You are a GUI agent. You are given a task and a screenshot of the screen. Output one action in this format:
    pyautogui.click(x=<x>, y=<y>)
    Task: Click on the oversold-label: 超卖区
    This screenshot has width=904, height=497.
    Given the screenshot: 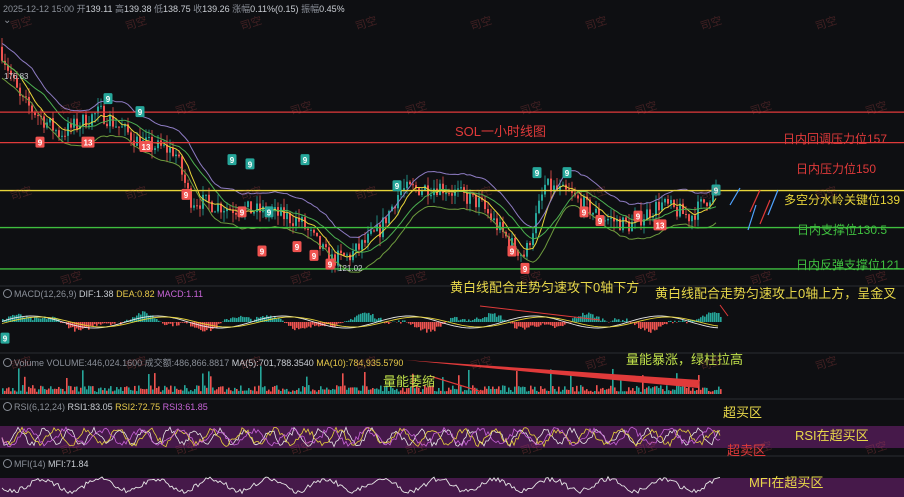 What is the action you would take?
    pyautogui.click(x=747, y=450)
    